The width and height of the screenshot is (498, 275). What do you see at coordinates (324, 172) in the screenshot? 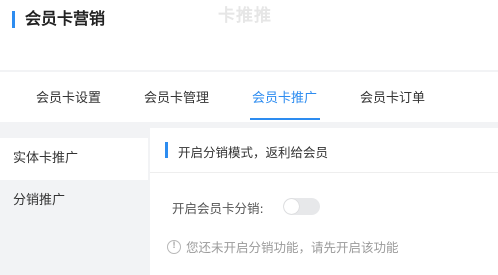
I see `section-divider` at bounding box center [324, 172].